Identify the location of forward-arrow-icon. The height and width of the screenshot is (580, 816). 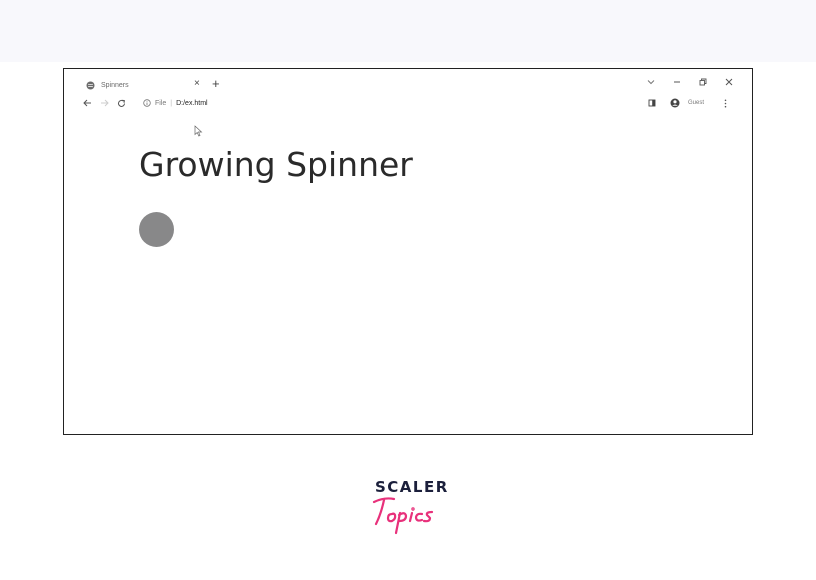
(104, 103).